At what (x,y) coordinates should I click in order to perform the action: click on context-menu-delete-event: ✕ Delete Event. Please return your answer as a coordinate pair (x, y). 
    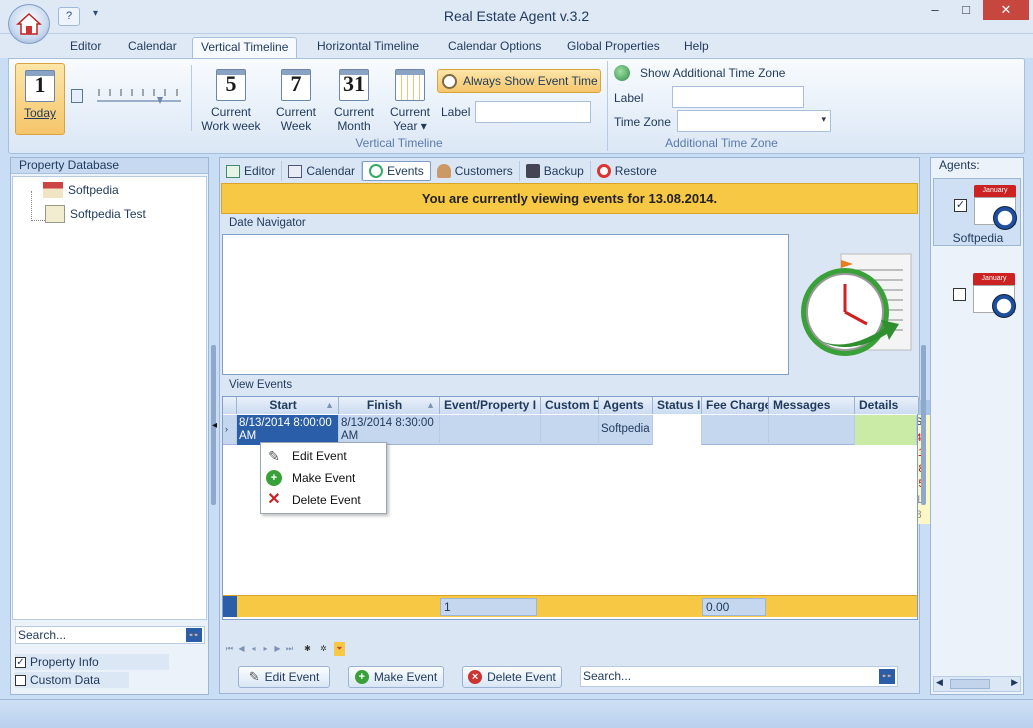
    Looking at the image, I should click on (323, 500).